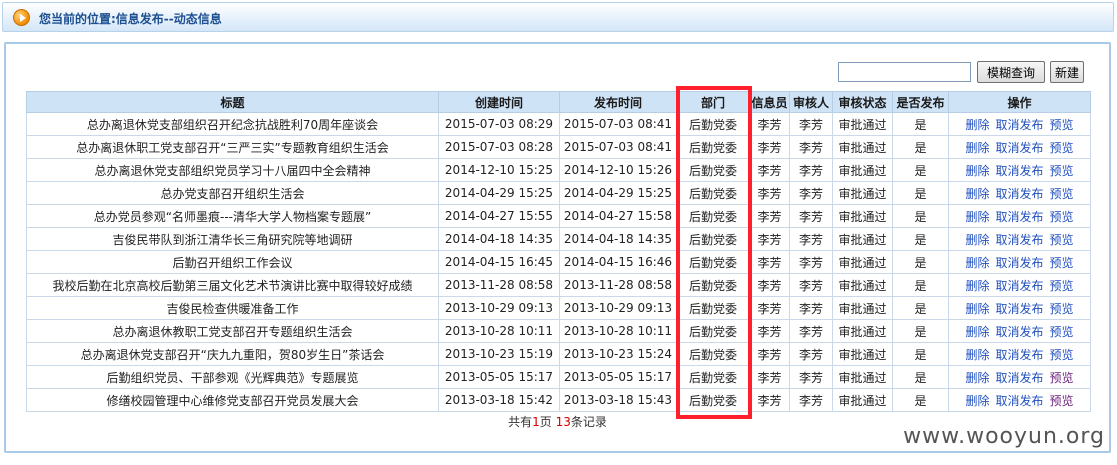 Image resolution: width=1117 pixels, height=465 pixels. I want to click on column-header-department: 部门, so click(713, 102).